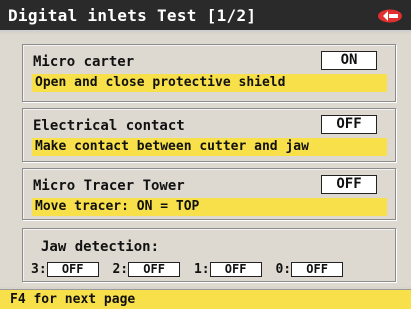 The image size is (411, 309). Describe the element at coordinates (209, 83) in the screenshot. I see `inlet-description: Open and close protective shield` at that location.